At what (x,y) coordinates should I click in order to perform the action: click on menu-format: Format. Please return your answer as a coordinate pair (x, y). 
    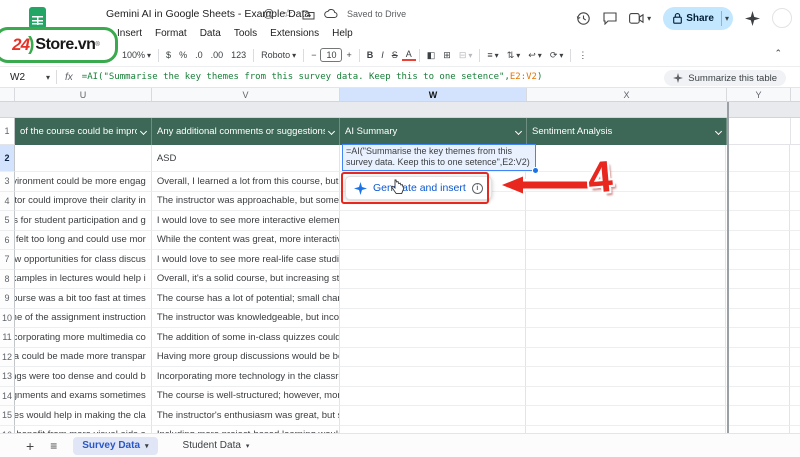
    Looking at the image, I should click on (171, 33).